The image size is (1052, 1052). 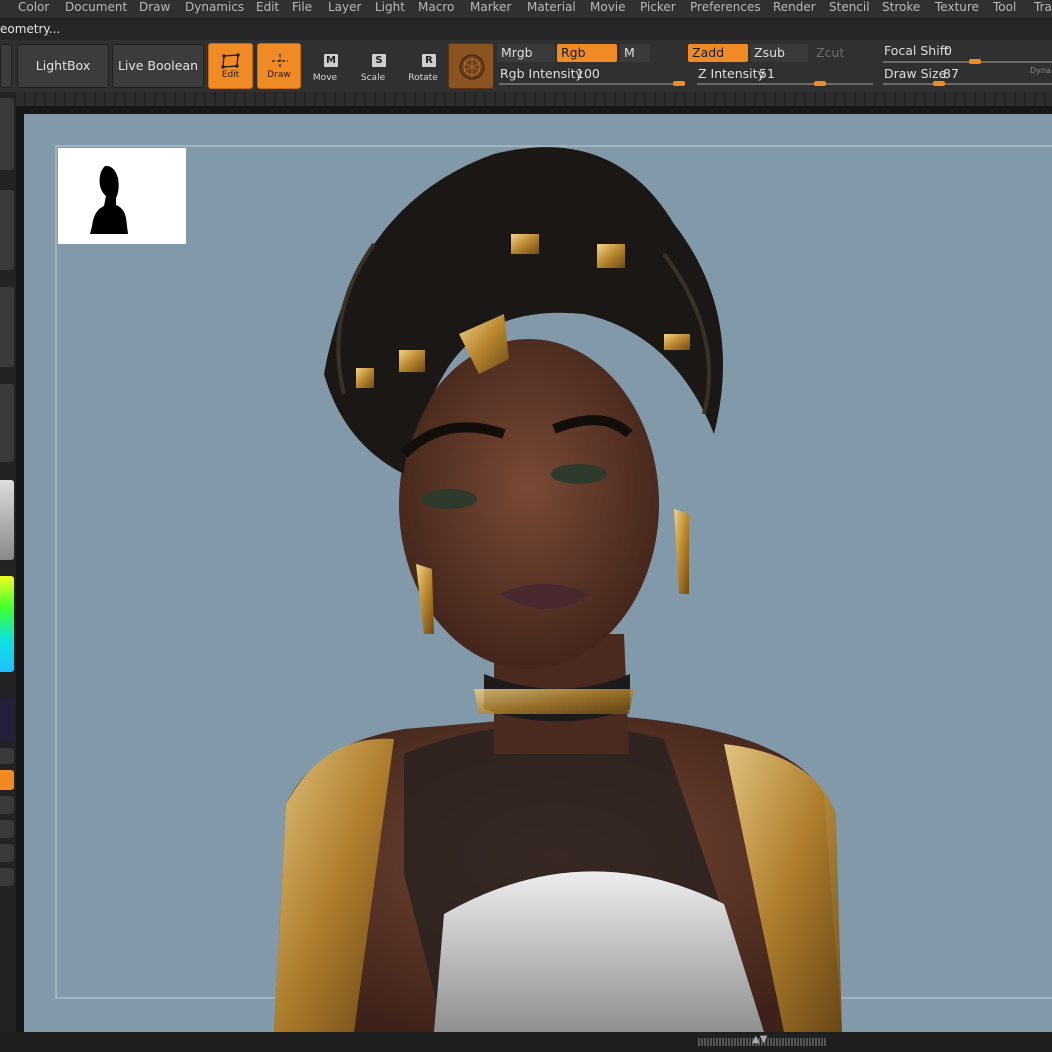 What do you see at coordinates (6, 66) in the screenshot?
I see `toolbar-left-edge-button` at bounding box center [6, 66].